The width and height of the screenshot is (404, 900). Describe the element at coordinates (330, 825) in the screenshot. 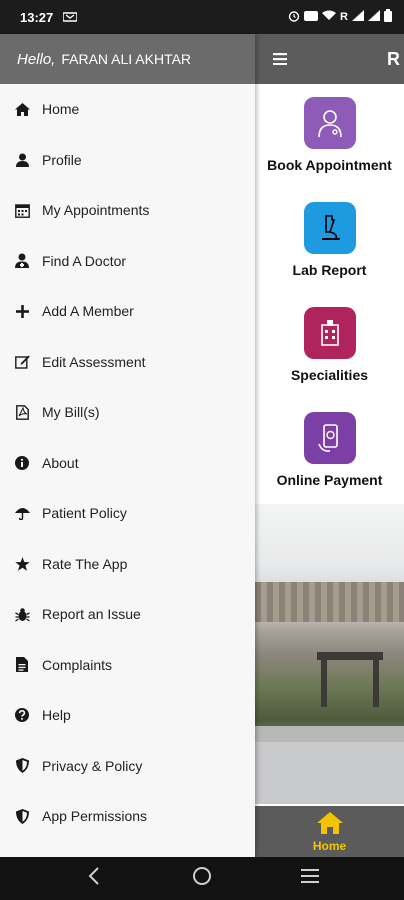

I see `home-tab-icon` at that location.